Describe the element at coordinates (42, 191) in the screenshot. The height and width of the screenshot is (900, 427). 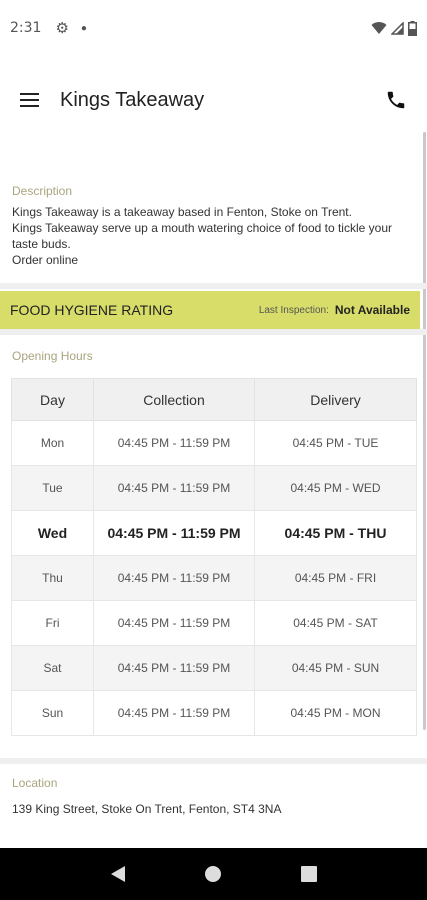
I see `description-label: Description` at that location.